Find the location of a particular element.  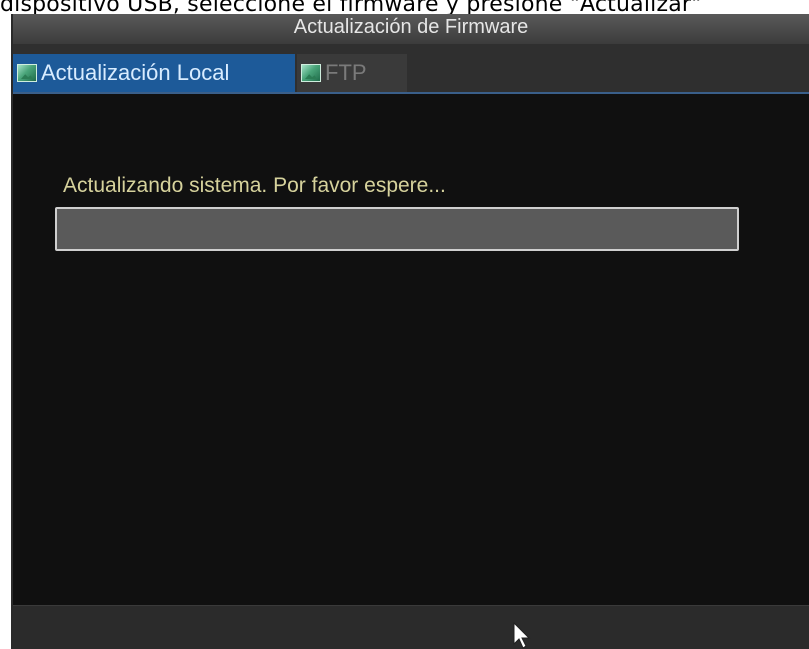

tab-ftp: FTP is located at coordinates (352, 73).